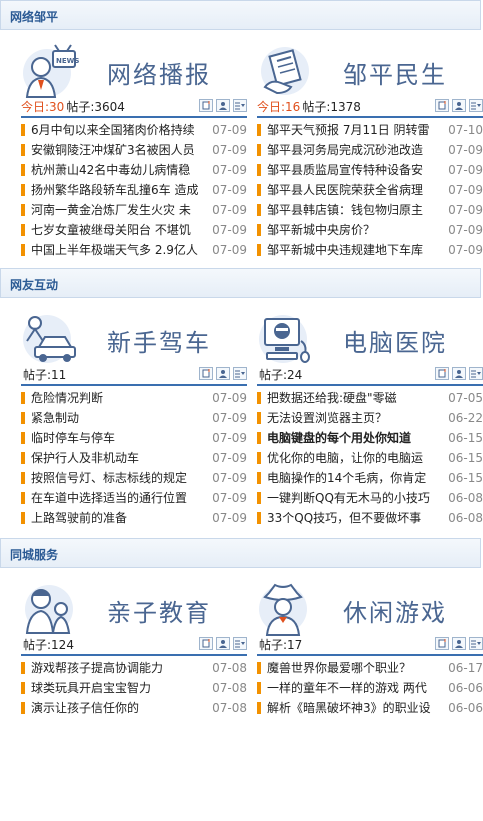  I want to click on newspaper-hand-icon, so click(288, 71).